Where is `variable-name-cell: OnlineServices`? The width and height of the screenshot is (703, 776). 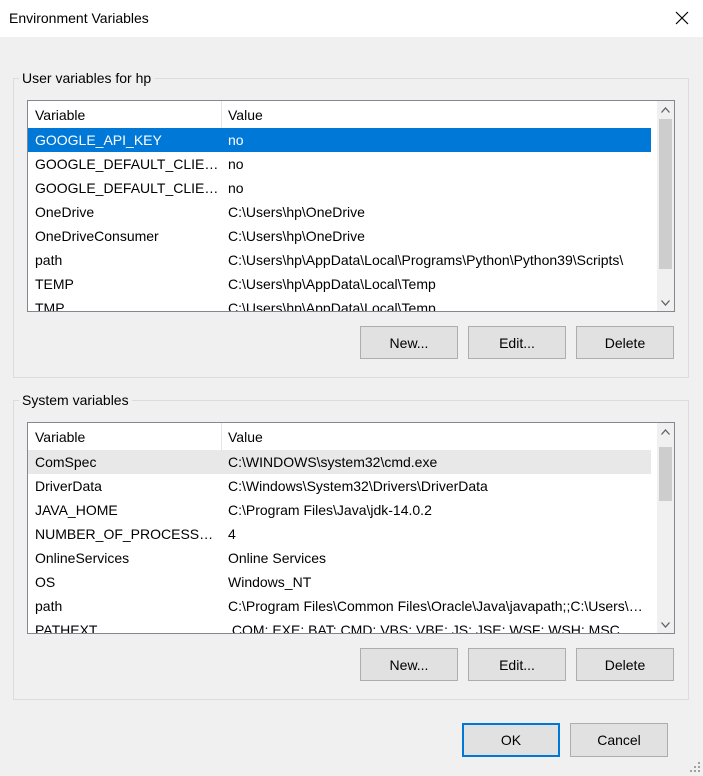
variable-name-cell: OnlineServices is located at coordinates (82, 558).